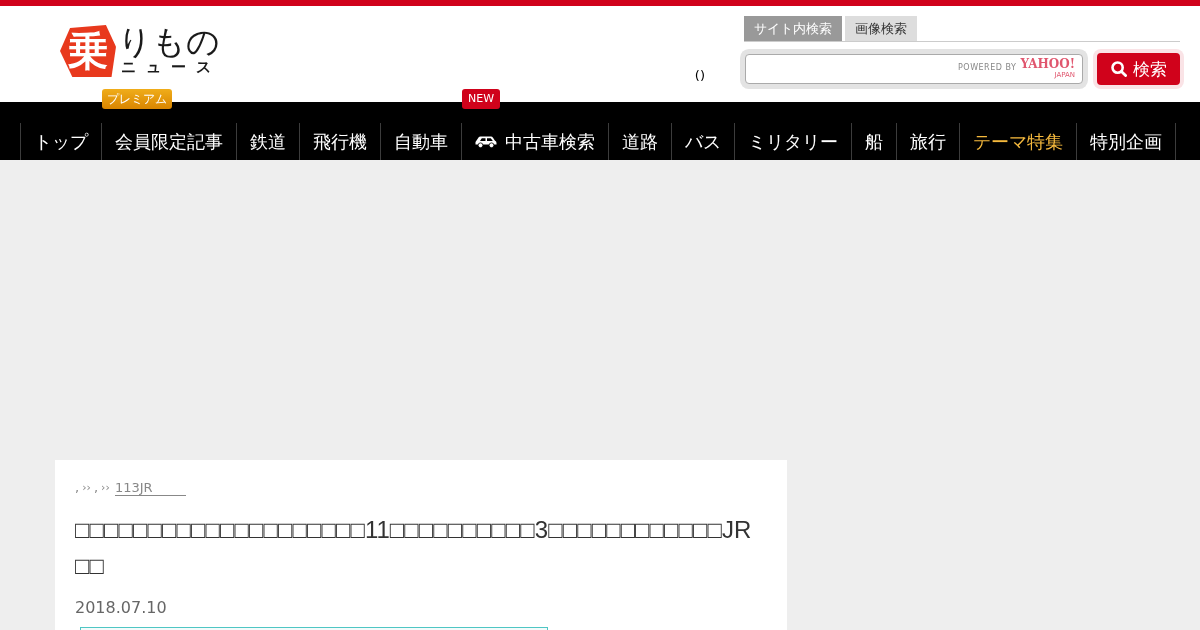 The image size is (1200, 630). What do you see at coordinates (1126, 141) in the screenshot?
I see `nav-link: 特別企画` at bounding box center [1126, 141].